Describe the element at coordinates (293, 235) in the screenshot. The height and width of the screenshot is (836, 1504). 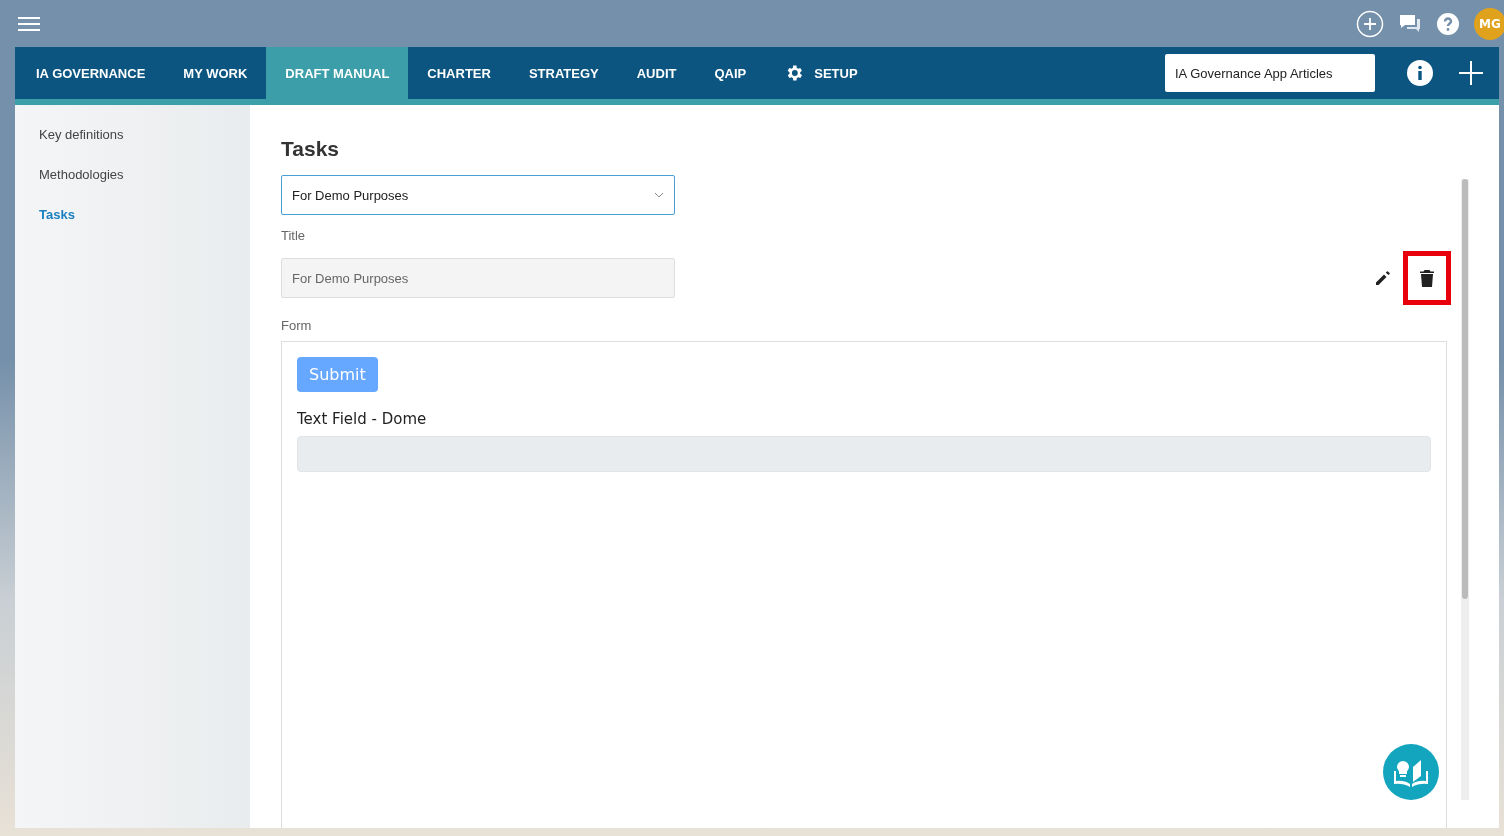
I see `field-label: Title` at that location.